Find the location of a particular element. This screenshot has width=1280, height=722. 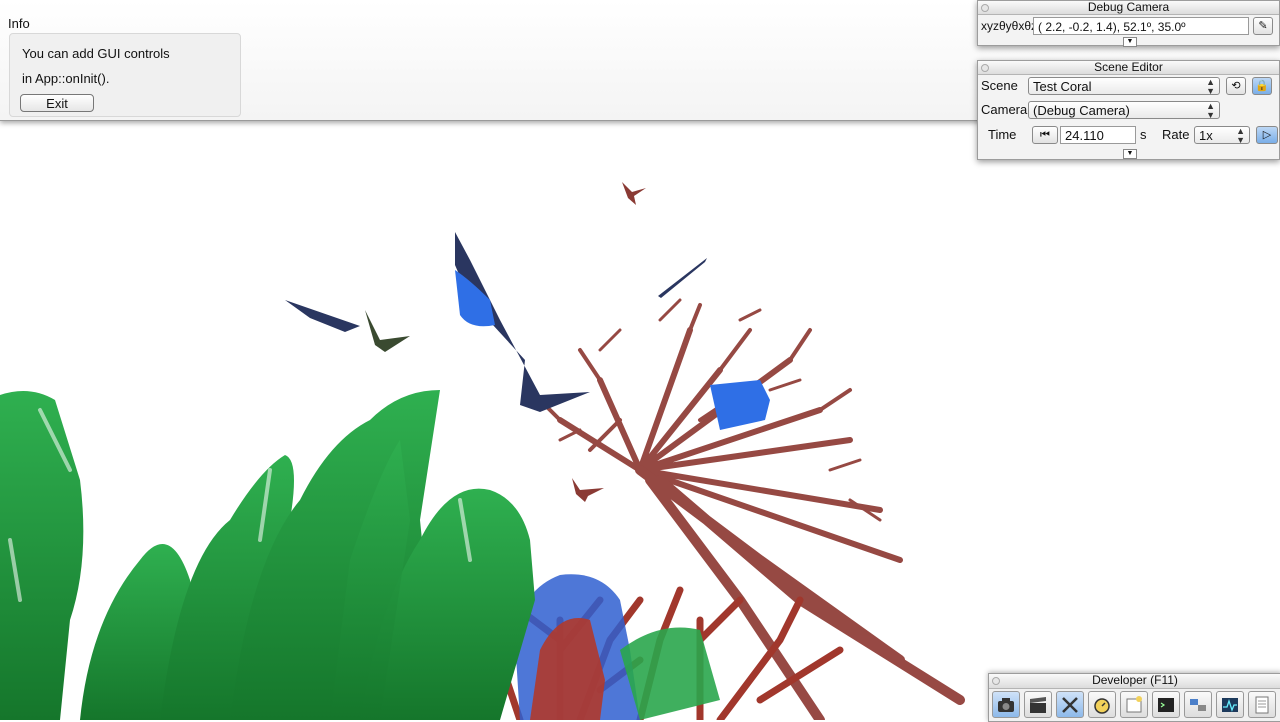

debug-camera-title-bar: Debug Camera is located at coordinates (1128, 8).